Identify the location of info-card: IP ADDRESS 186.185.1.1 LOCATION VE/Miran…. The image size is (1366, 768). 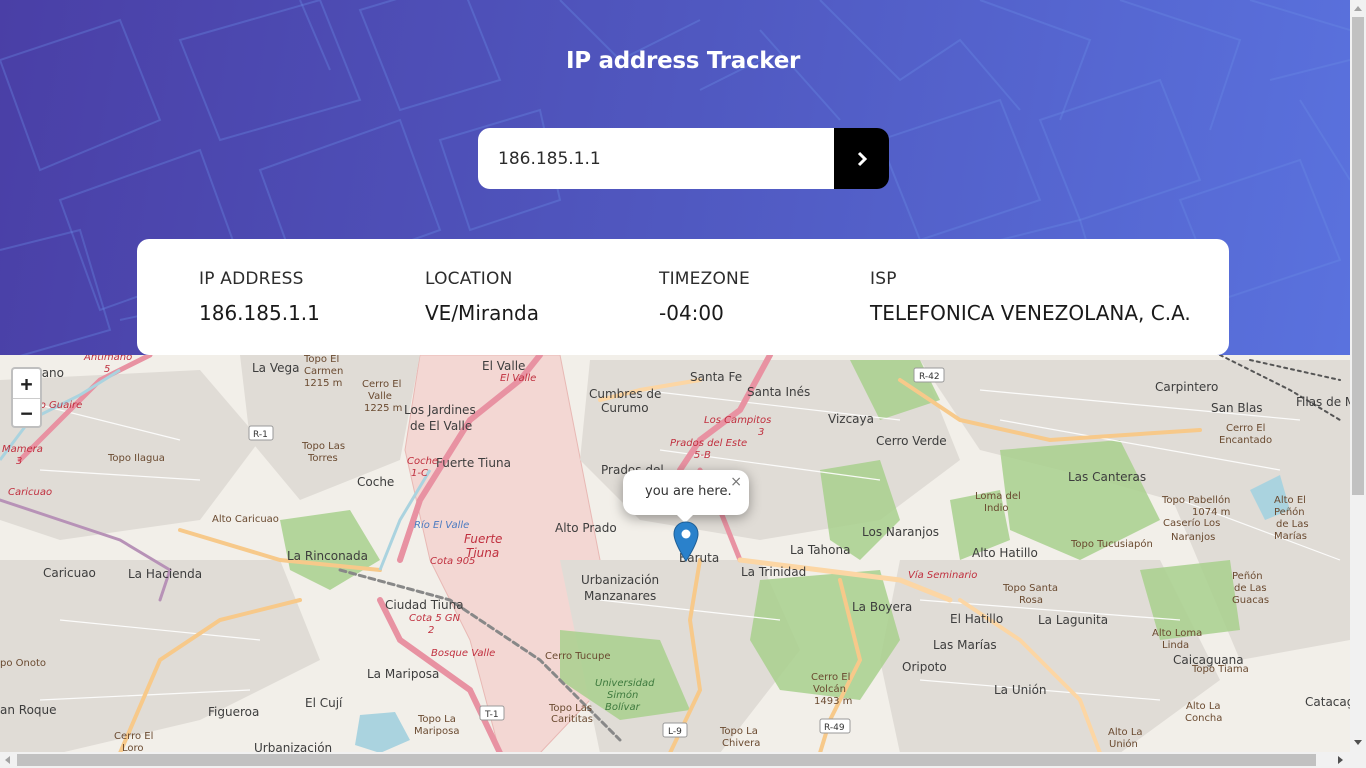
(683, 297).